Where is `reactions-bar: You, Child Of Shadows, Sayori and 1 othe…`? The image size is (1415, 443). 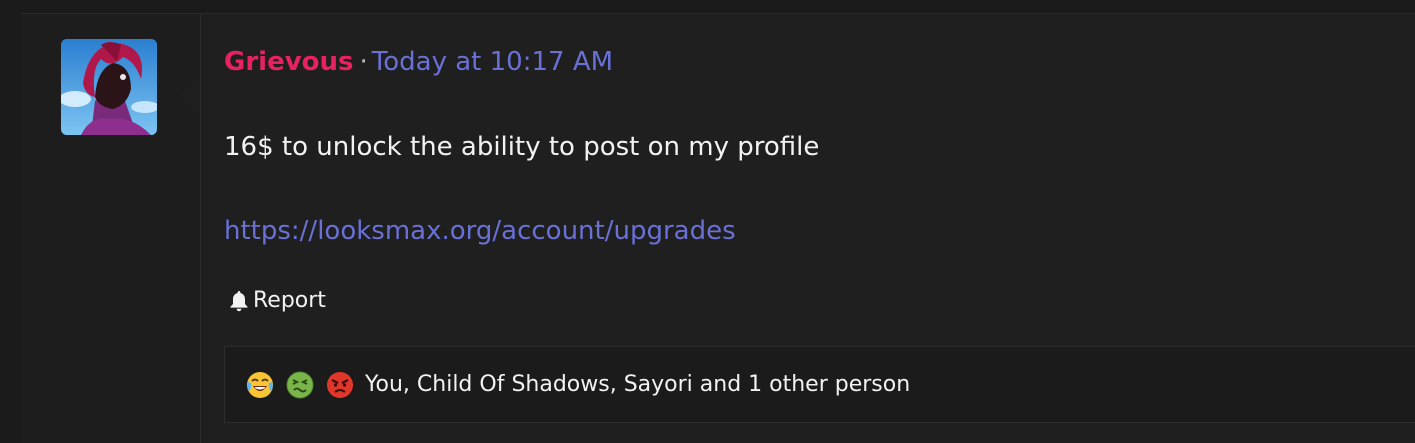 reactions-bar: You, Child Of Shadows, Sayori and 1 othe… is located at coordinates (819, 384).